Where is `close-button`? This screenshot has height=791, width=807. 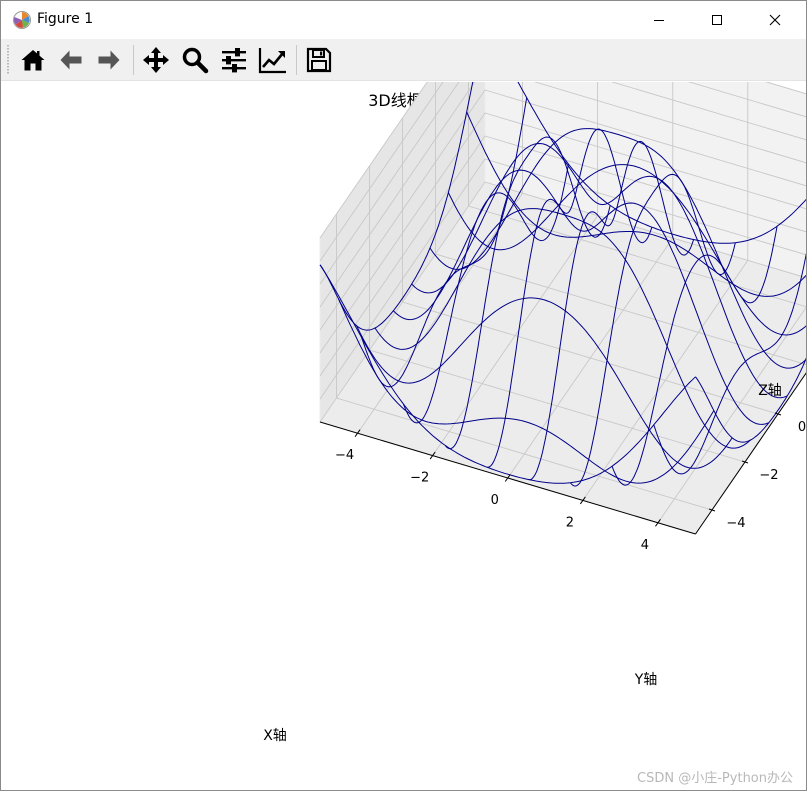
close-button is located at coordinates (775, 20).